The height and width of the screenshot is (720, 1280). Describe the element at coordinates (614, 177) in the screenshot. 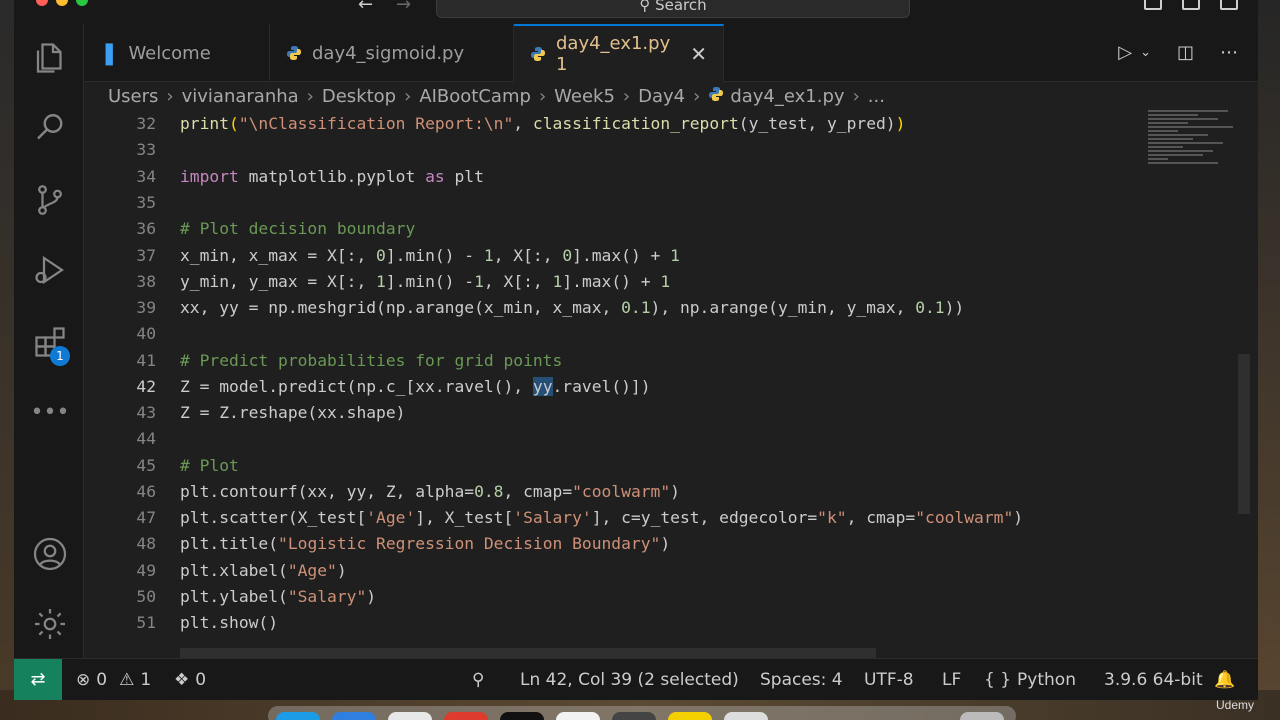

I see `code-line: 34 import matplotlib.pyplot as plt` at that location.